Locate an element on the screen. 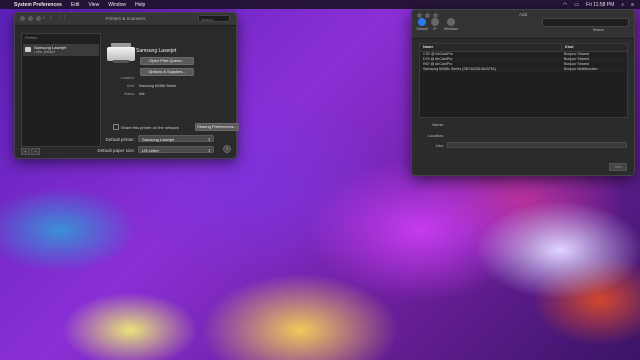 The height and width of the screenshot is (360, 640). table-header: Name Kind is located at coordinates (523, 48).